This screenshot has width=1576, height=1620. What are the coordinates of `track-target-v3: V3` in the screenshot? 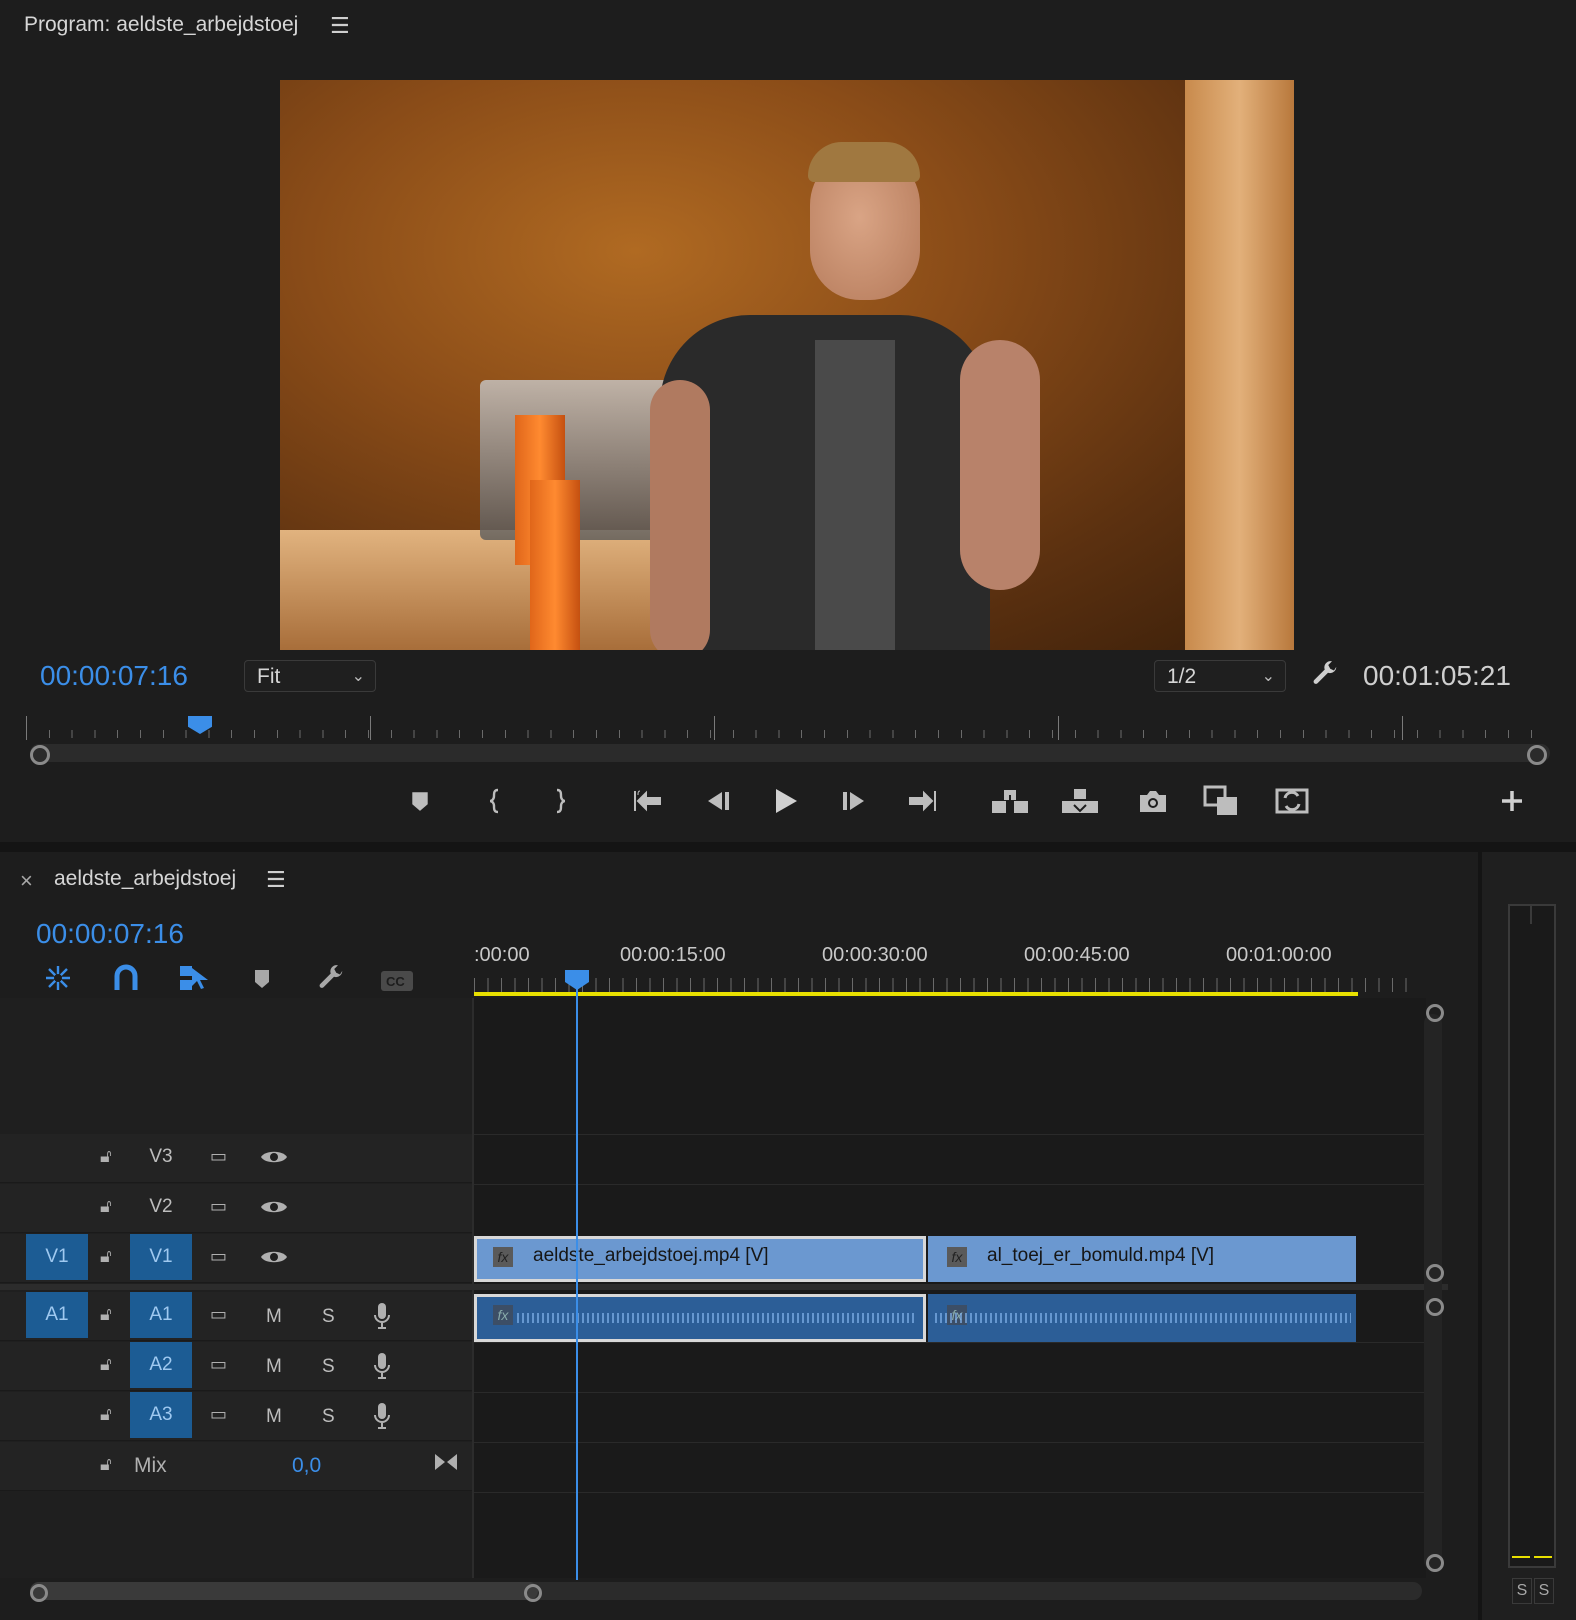 It's located at (161, 1157).